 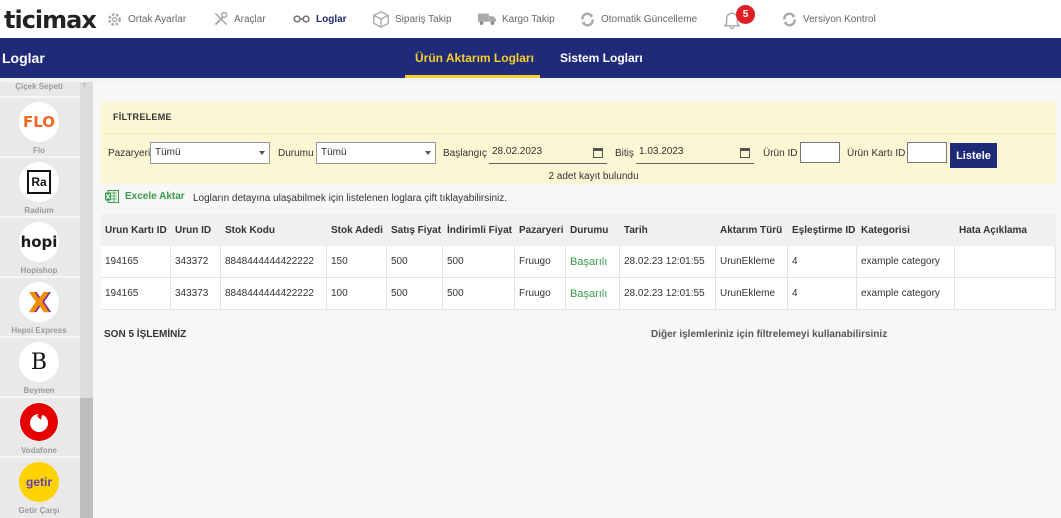 What do you see at coordinates (196, 293) in the screenshot?
I see `cell-urun-id: 343373` at bounding box center [196, 293].